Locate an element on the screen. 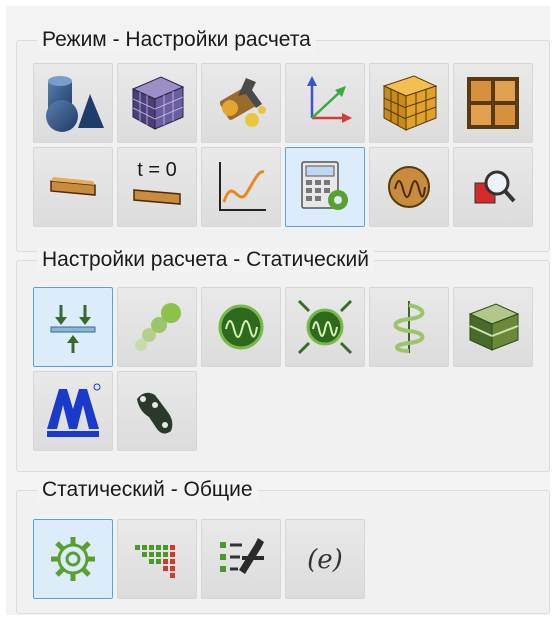  general-settings-button is located at coordinates (73, 559).